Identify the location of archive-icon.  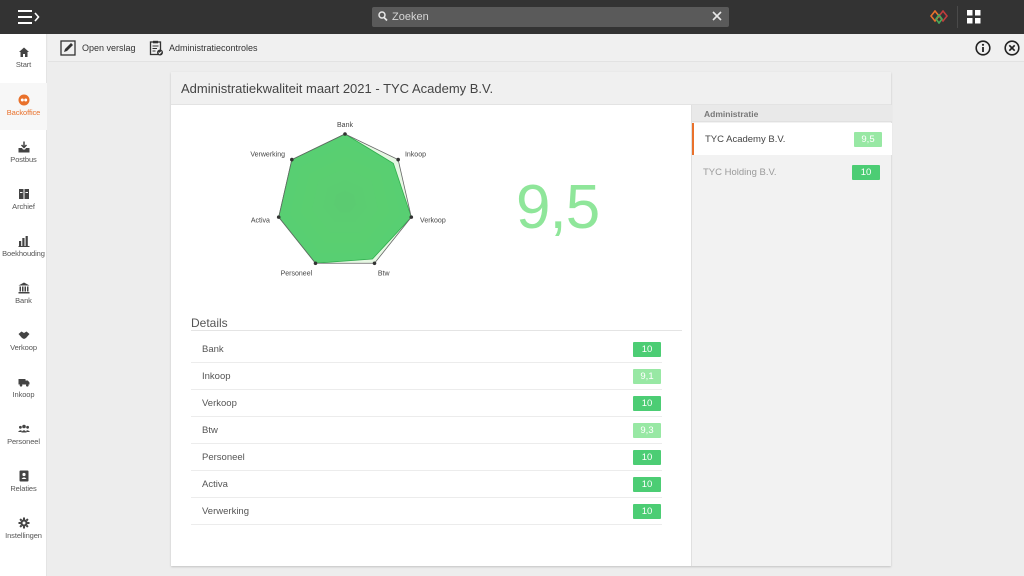
(23, 194).